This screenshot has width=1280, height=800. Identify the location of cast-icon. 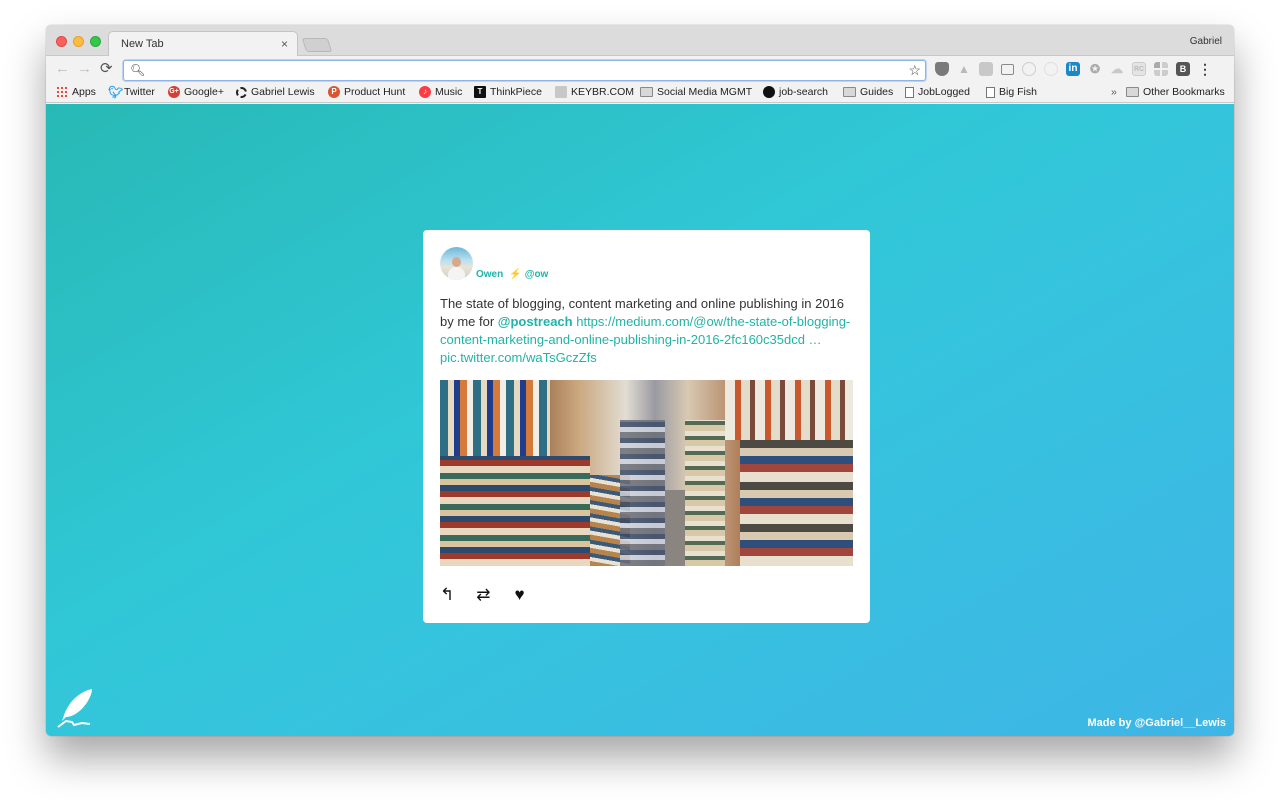
(1007, 69).